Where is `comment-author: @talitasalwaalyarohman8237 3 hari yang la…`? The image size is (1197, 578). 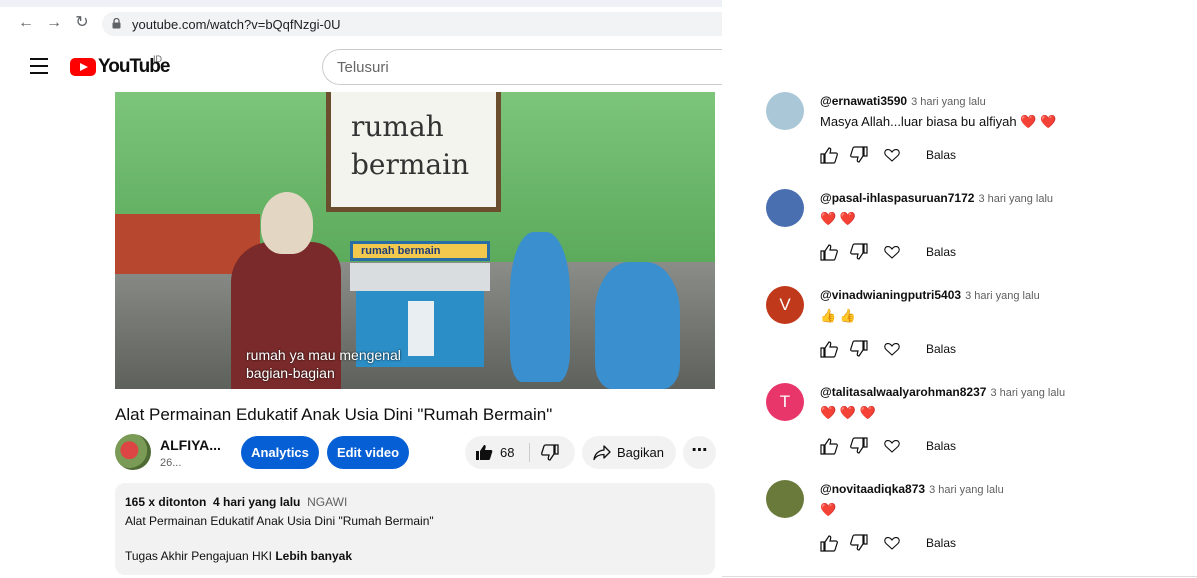
comment-author: @talitasalwaalyarohman8237 3 hari yang la… is located at coordinates (942, 392).